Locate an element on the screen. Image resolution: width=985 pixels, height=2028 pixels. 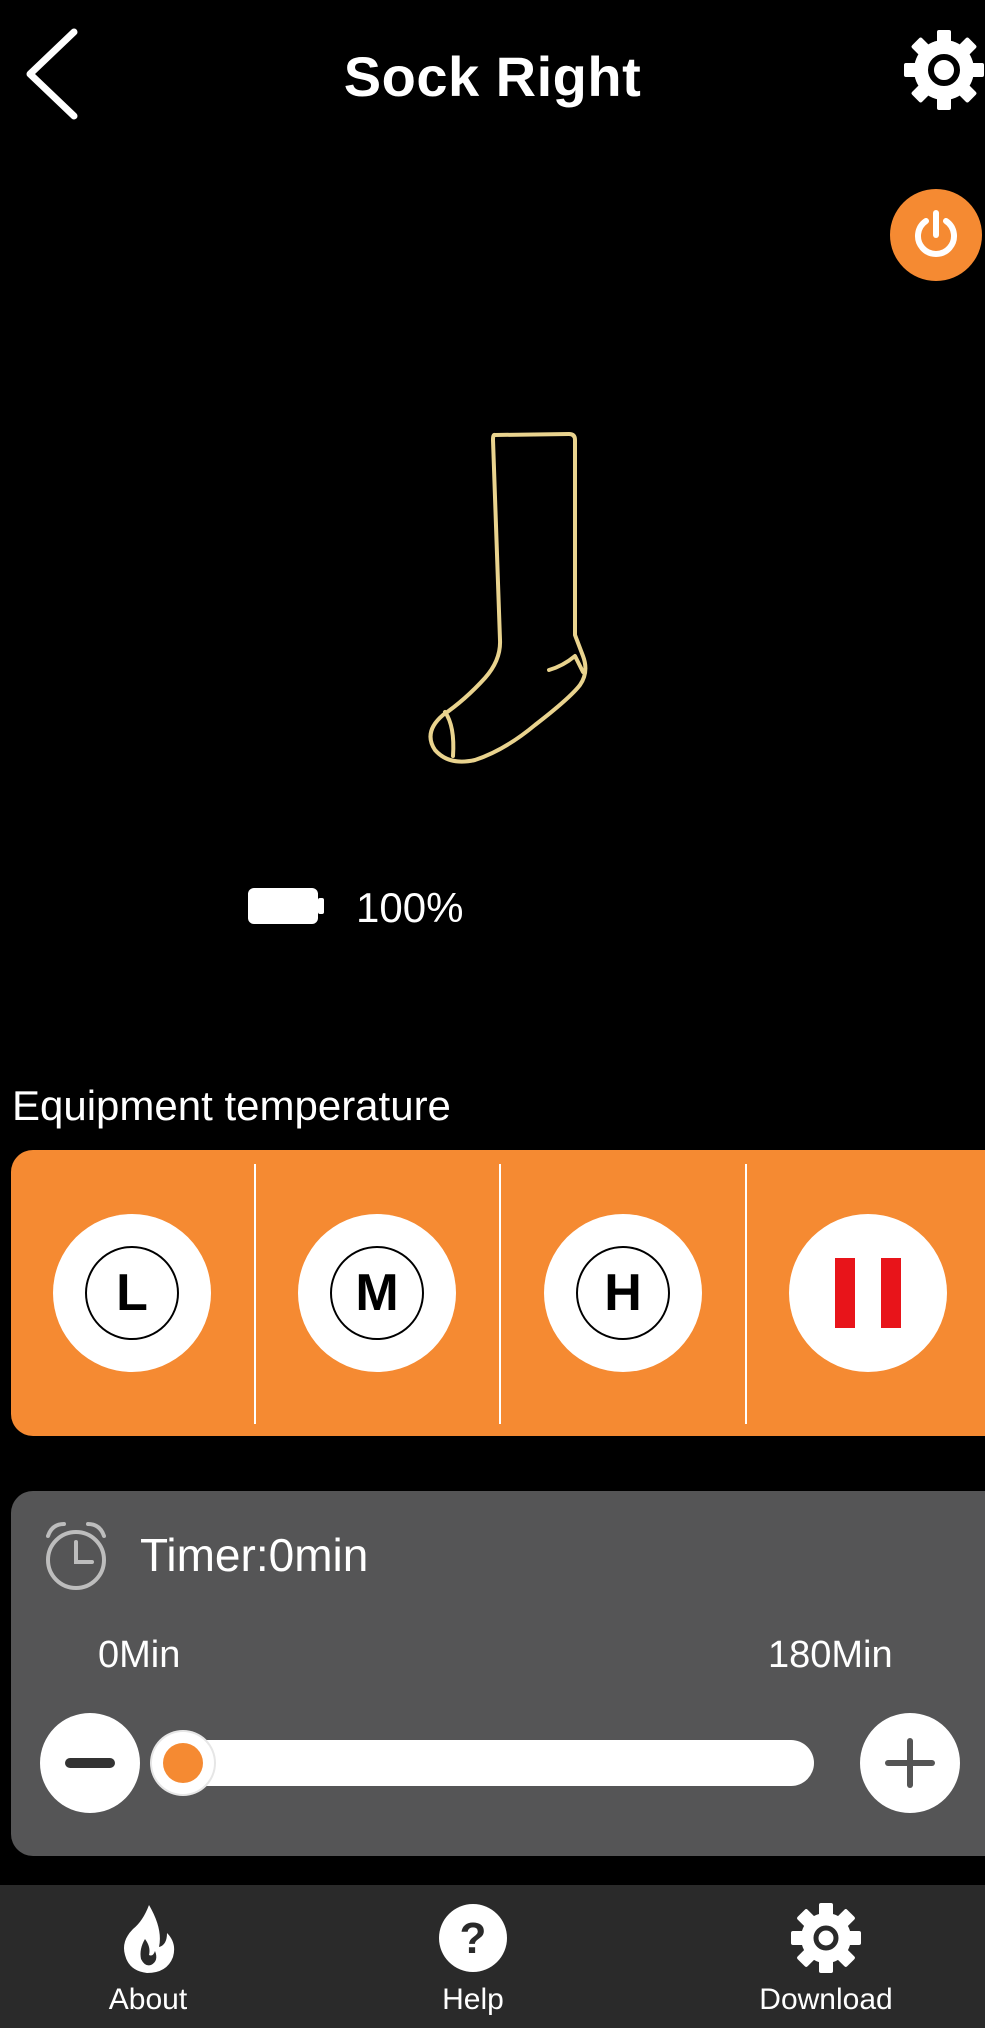
sock-image is located at coordinates (508, 598).